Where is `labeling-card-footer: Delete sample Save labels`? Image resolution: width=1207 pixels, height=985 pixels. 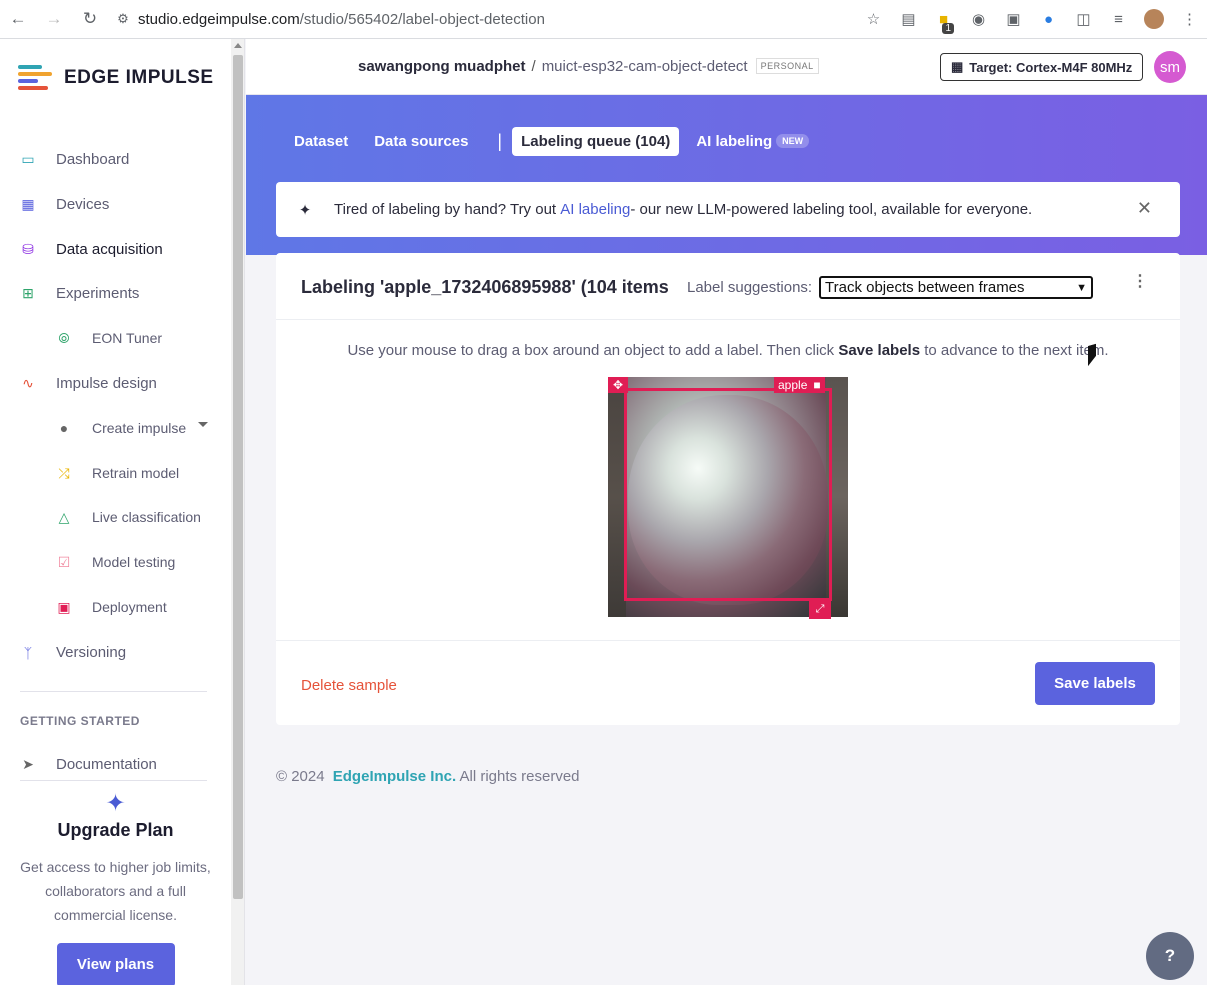 labeling-card-footer: Delete sample Save labels is located at coordinates (728, 682).